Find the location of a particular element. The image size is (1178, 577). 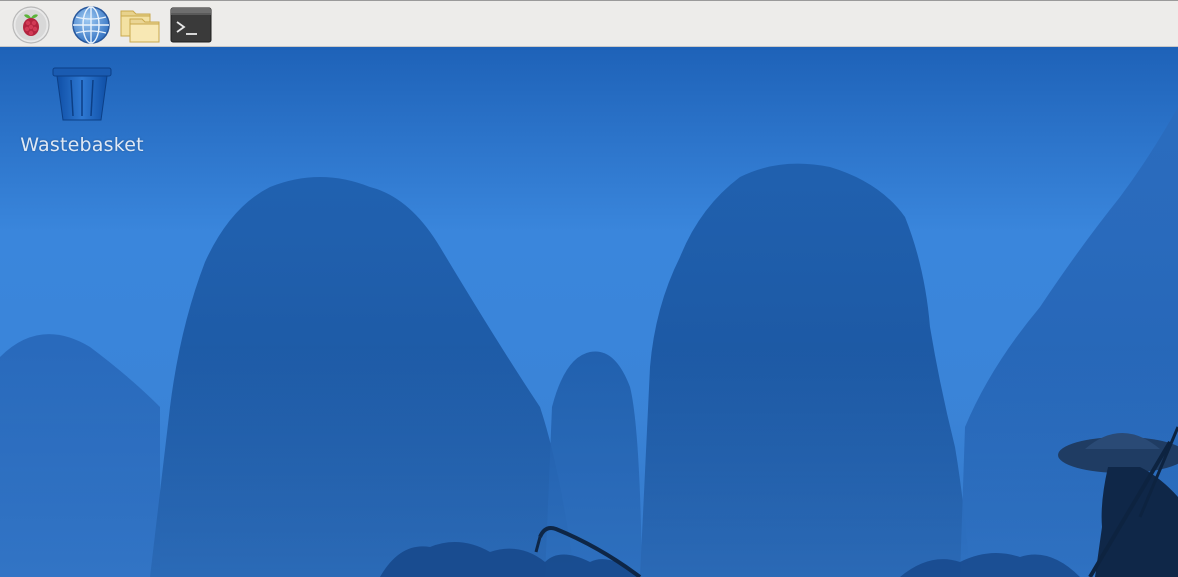

wastebasket-icon is located at coordinates (82, 96).